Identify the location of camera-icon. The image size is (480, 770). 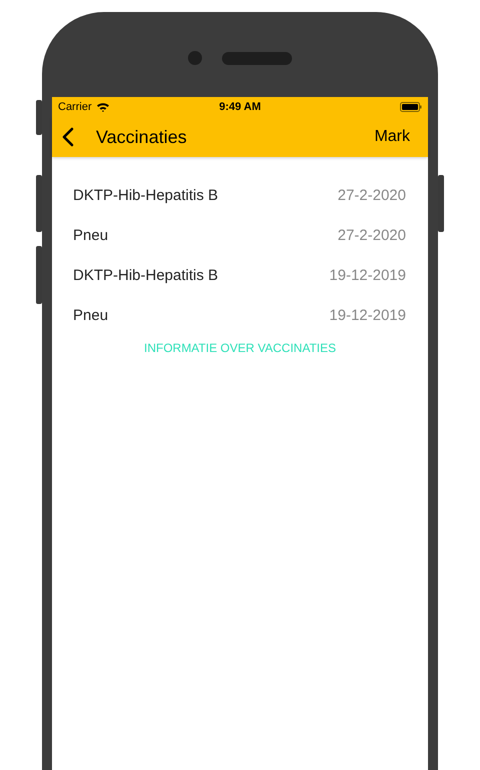
(195, 58).